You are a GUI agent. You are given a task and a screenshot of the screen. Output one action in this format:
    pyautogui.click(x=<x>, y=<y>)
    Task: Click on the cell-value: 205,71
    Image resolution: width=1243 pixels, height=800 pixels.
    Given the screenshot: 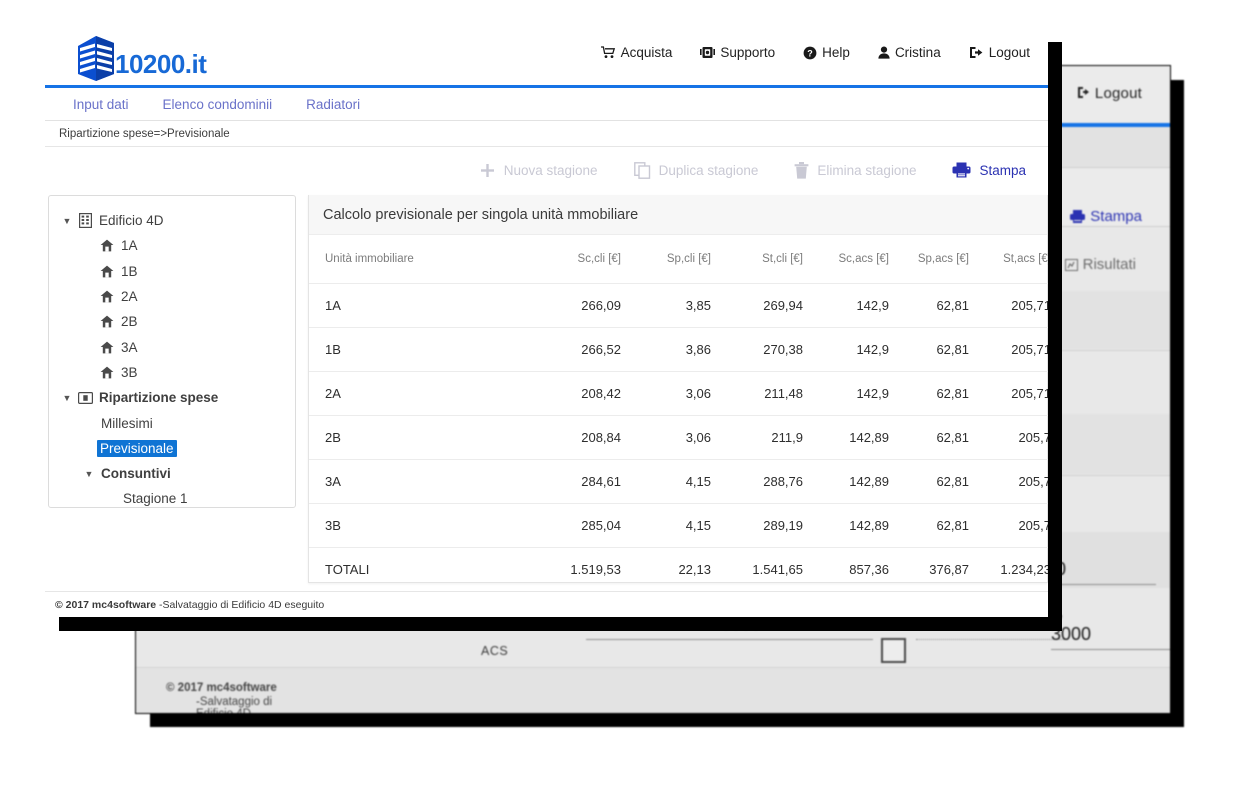 What is the action you would take?
    pyautogui.click(x=1017, y=349)
    